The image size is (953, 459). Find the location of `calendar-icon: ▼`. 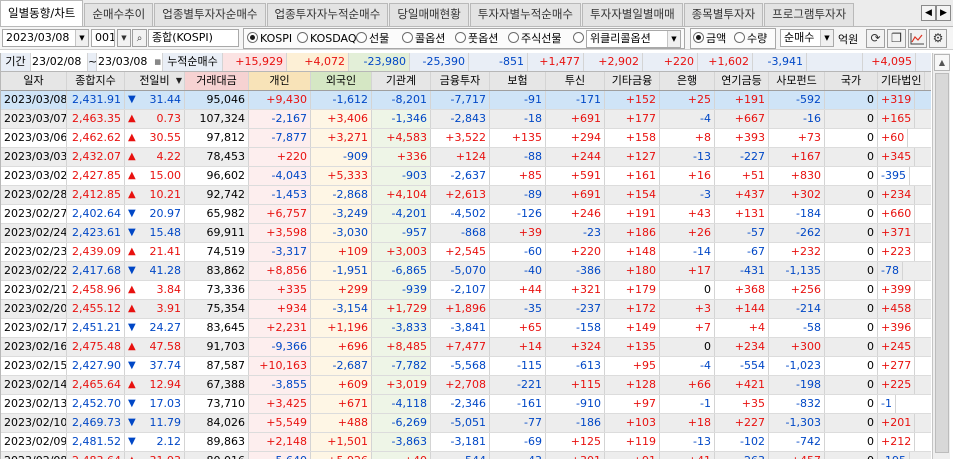

calendar-icon: ▼ is located at coordinates (81, 38).